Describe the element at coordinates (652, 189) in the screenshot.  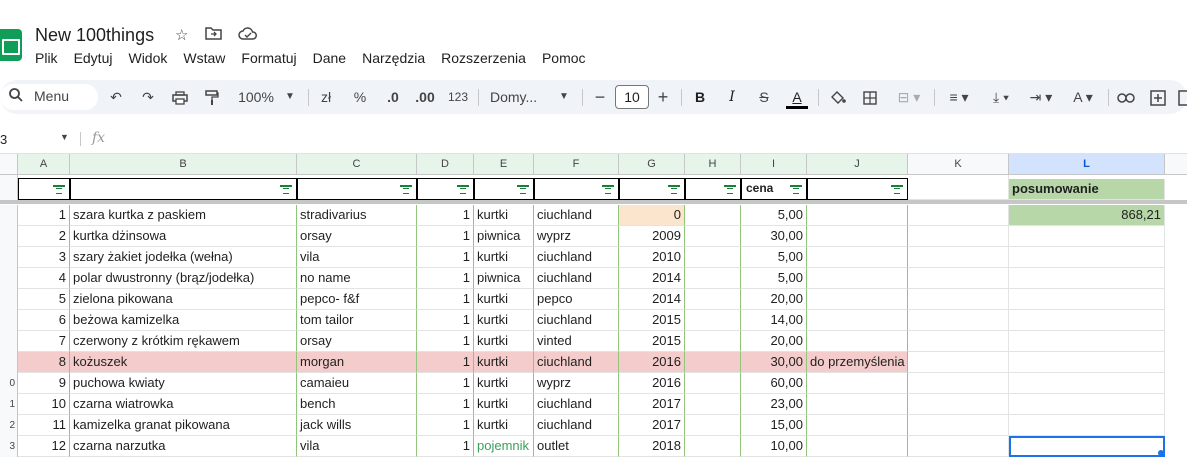
I see `filter-cell-g` at that location.